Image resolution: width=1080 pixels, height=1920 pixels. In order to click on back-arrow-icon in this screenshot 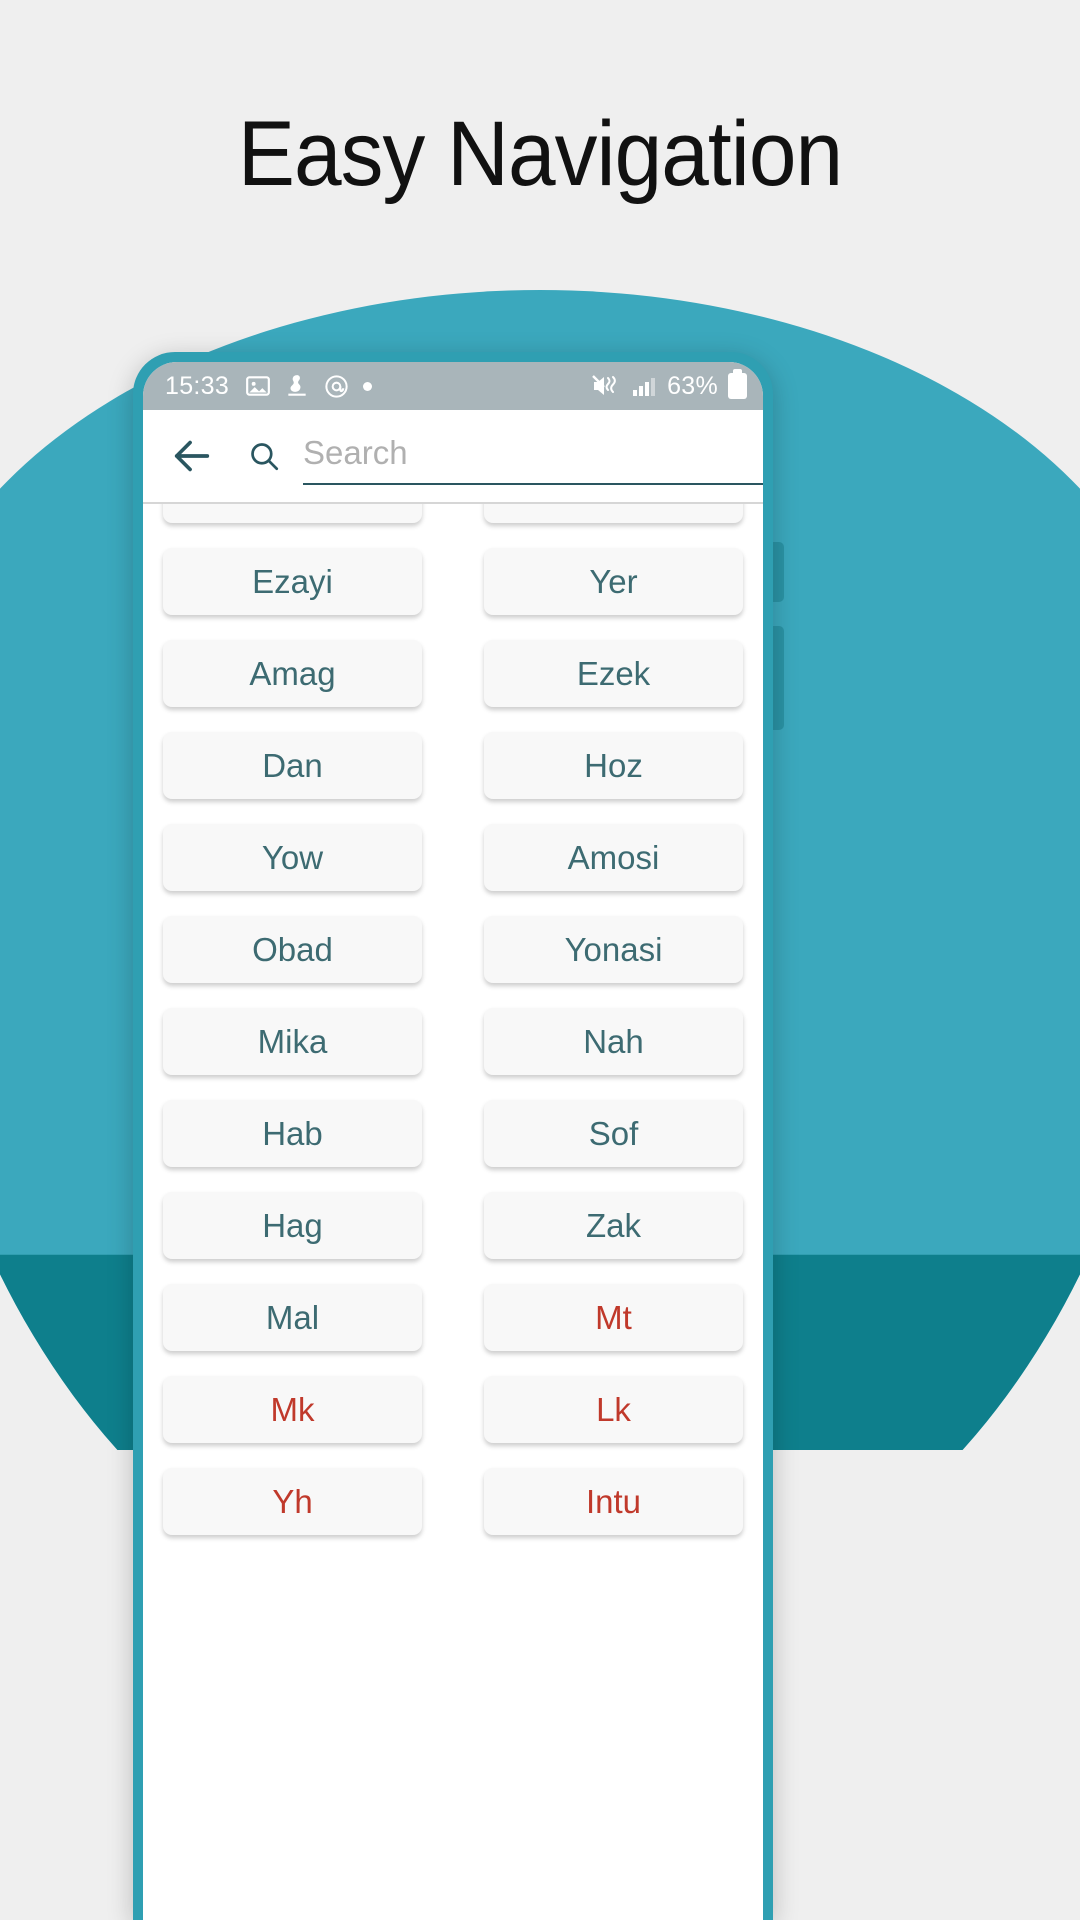, I will do `click(192, 456)`.